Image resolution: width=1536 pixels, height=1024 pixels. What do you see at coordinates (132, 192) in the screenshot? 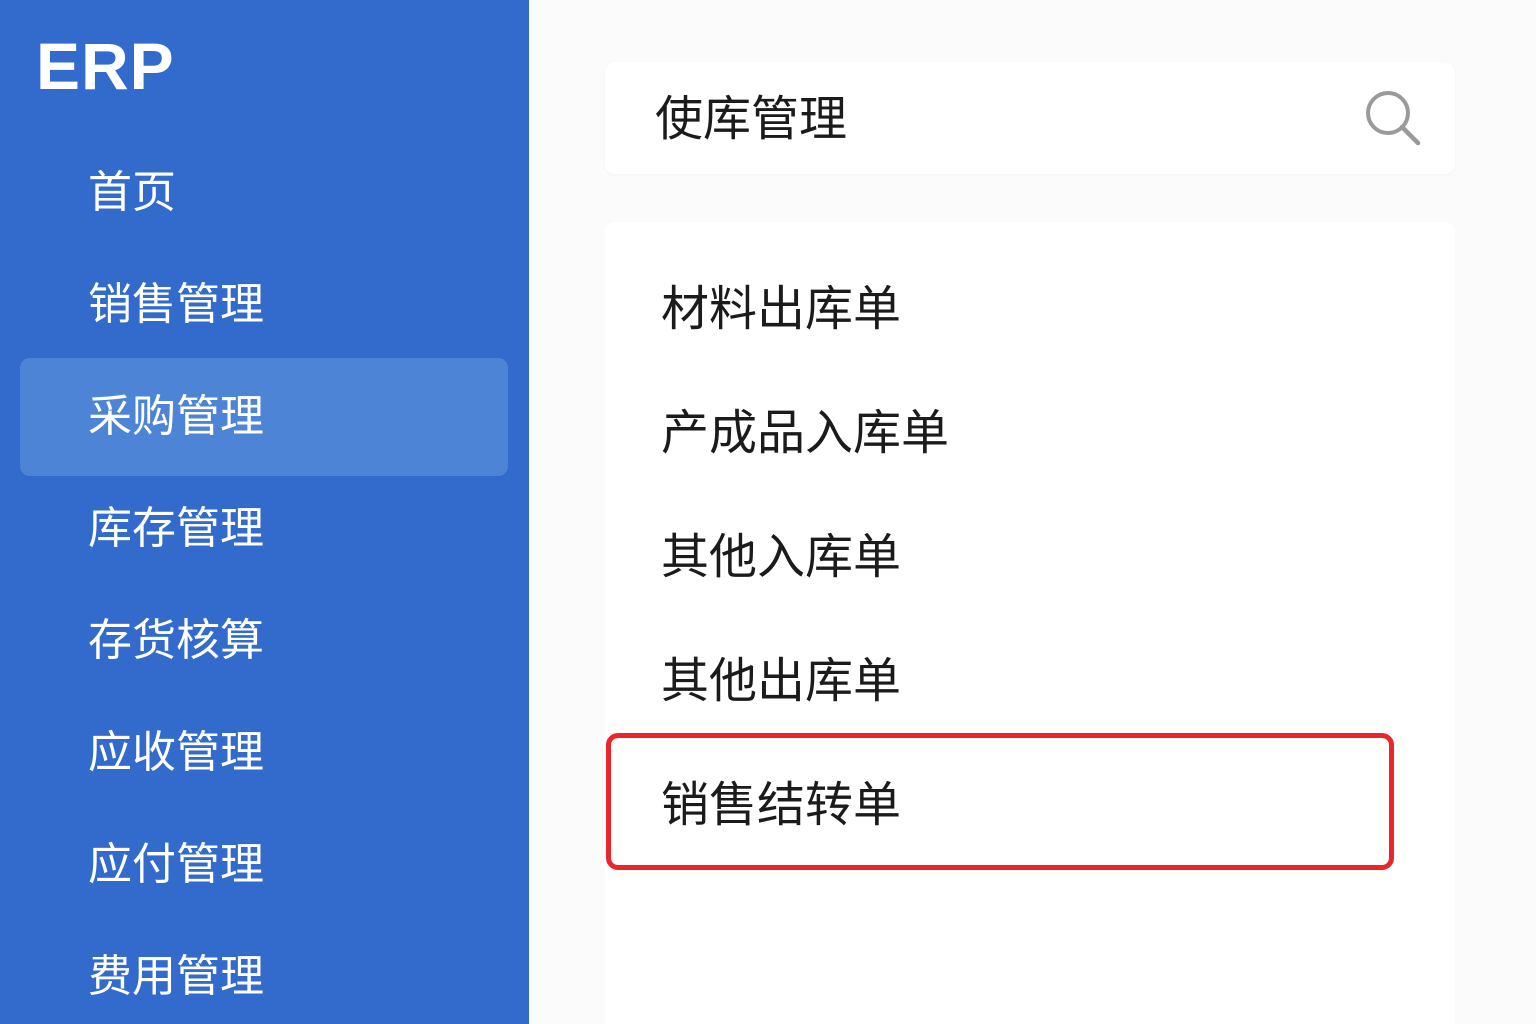
I see `sidebar-item-label: 首页` at bounding box center [132, 192].